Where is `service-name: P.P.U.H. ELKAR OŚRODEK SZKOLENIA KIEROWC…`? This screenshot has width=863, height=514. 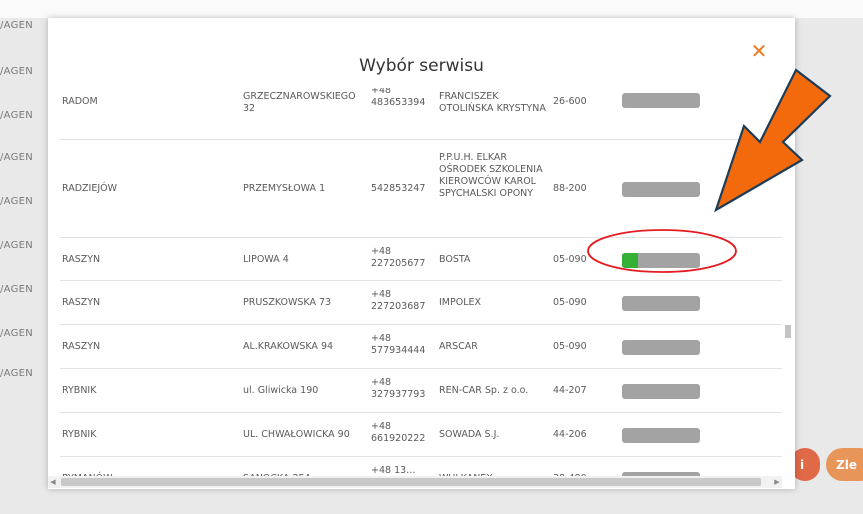 service-name: P.P.U.H. ELKAR OŚRODEK SZKOLENIA KIEROWC… is located at coordinates (491, 175).